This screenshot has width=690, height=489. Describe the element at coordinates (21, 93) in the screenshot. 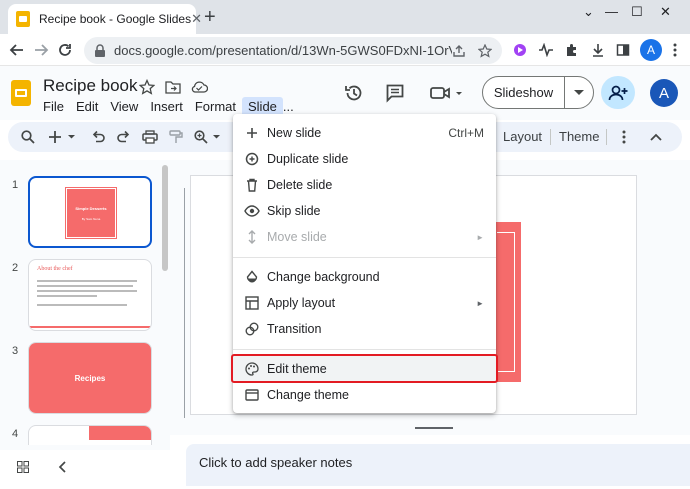

I see `slides-logo-icon` at that location.